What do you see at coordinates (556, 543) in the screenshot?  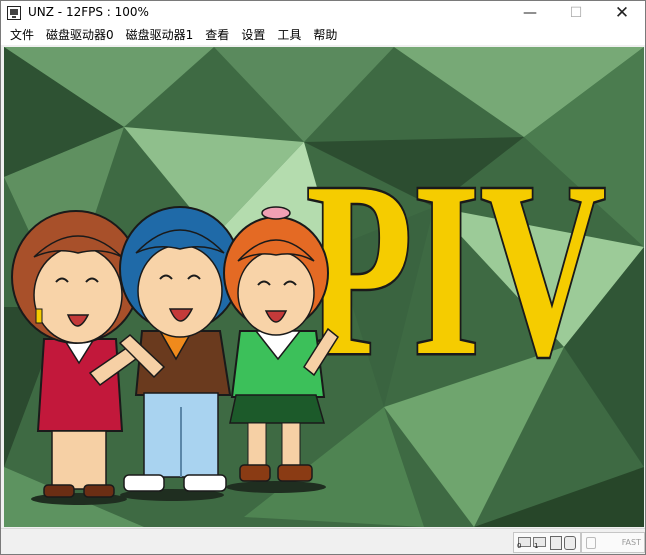 I see `cassette-icon` at bounding box center [556, 543].